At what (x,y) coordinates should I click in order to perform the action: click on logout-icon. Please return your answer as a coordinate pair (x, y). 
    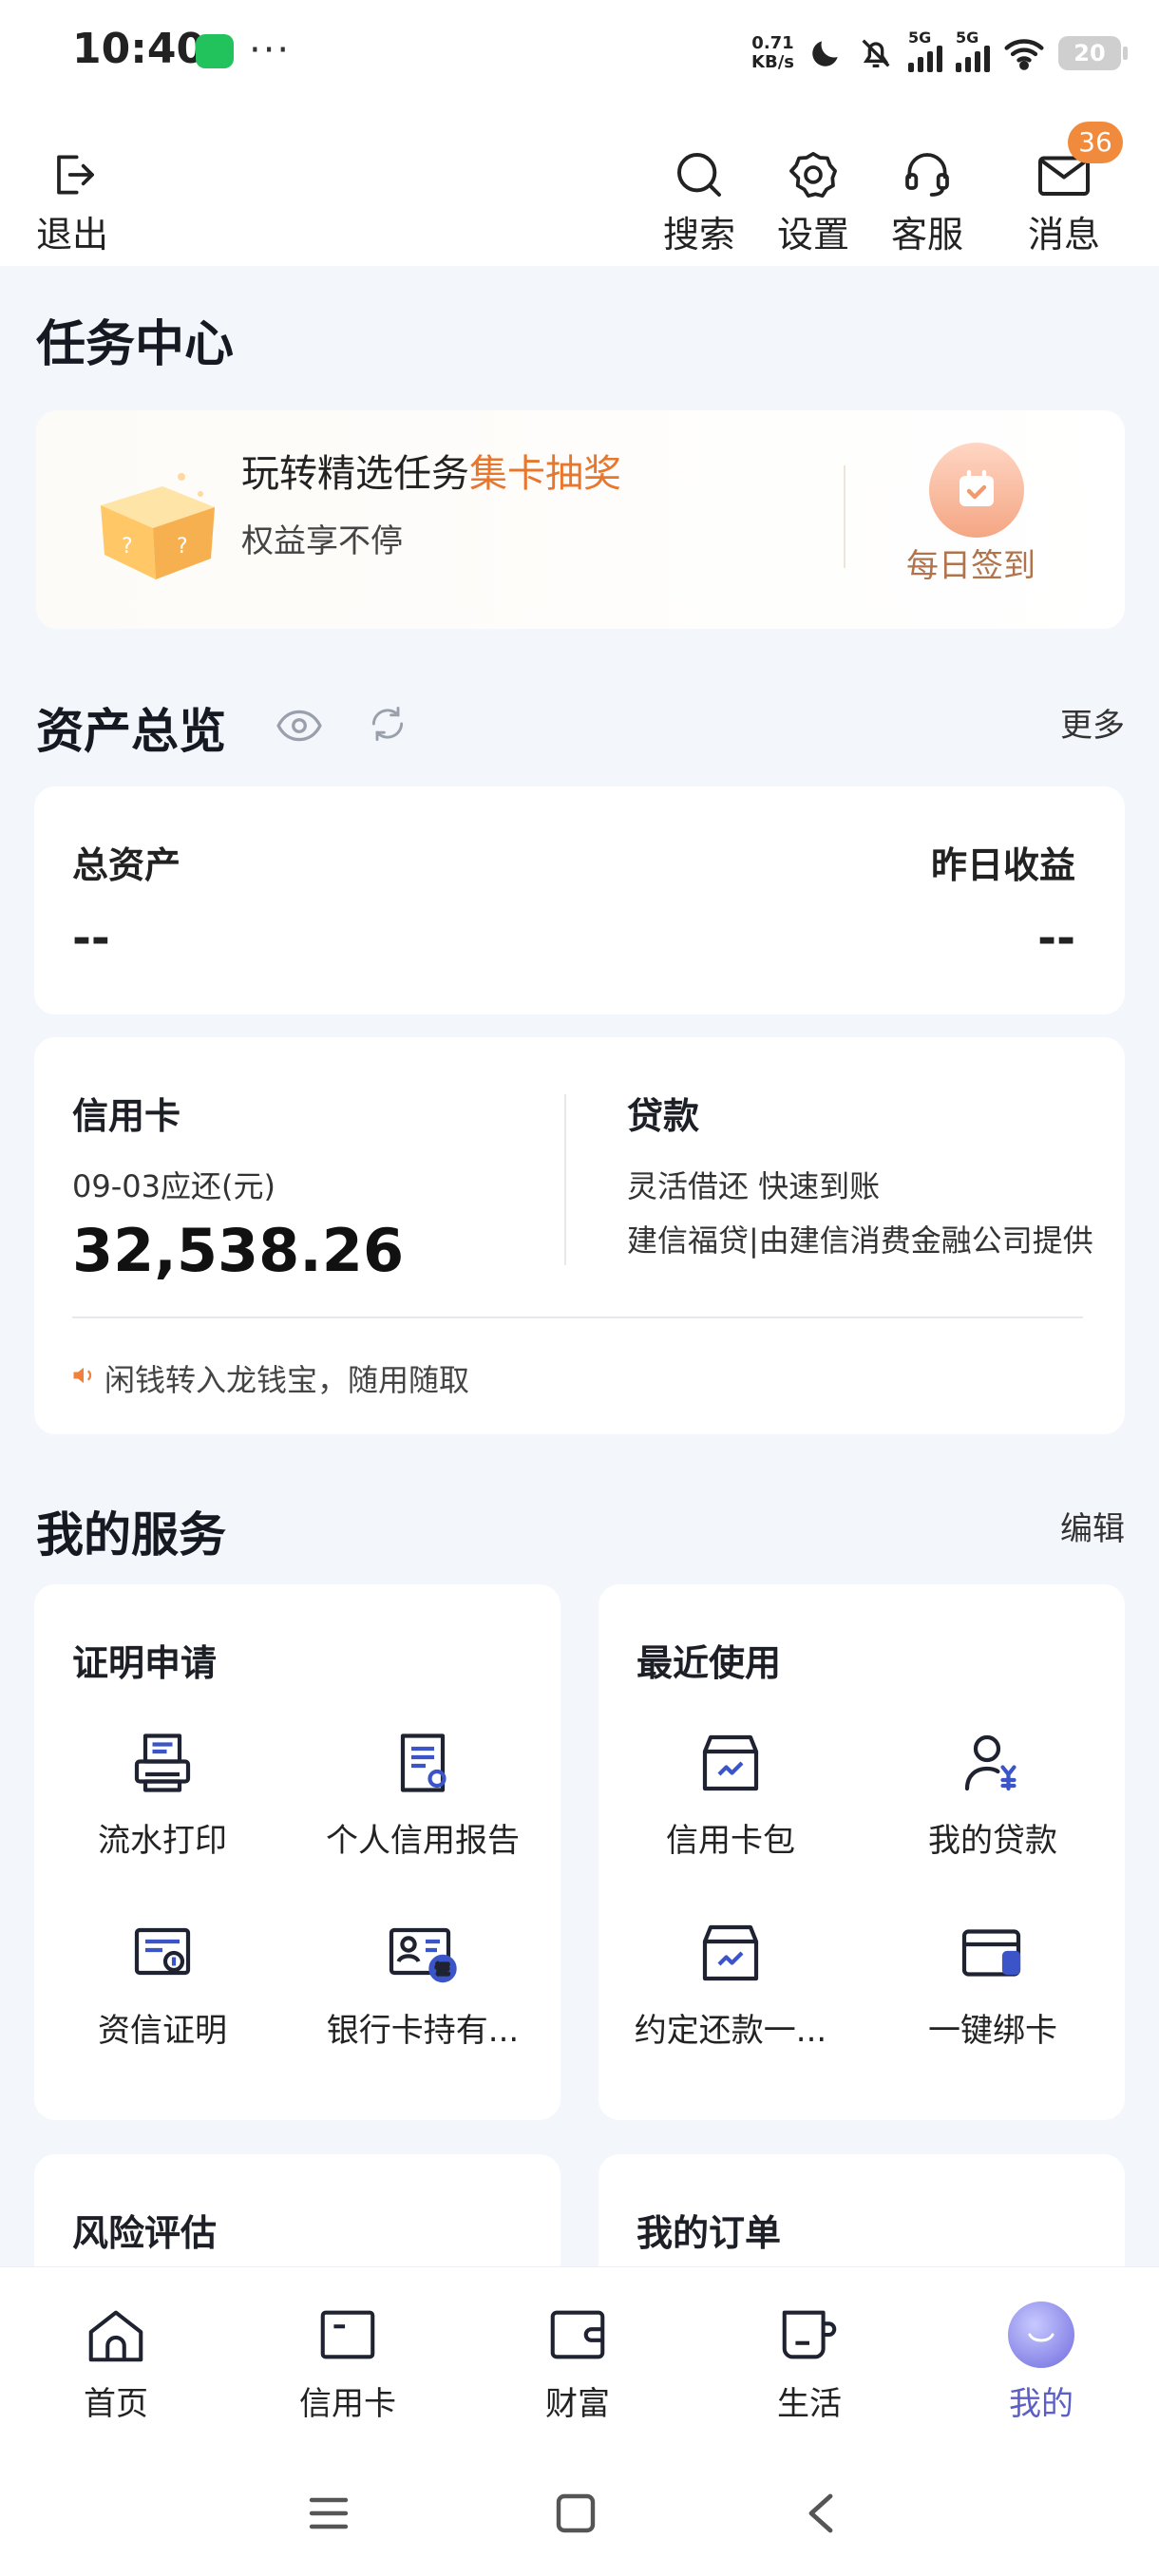
    Looking at the image, I should click on (75, 175).